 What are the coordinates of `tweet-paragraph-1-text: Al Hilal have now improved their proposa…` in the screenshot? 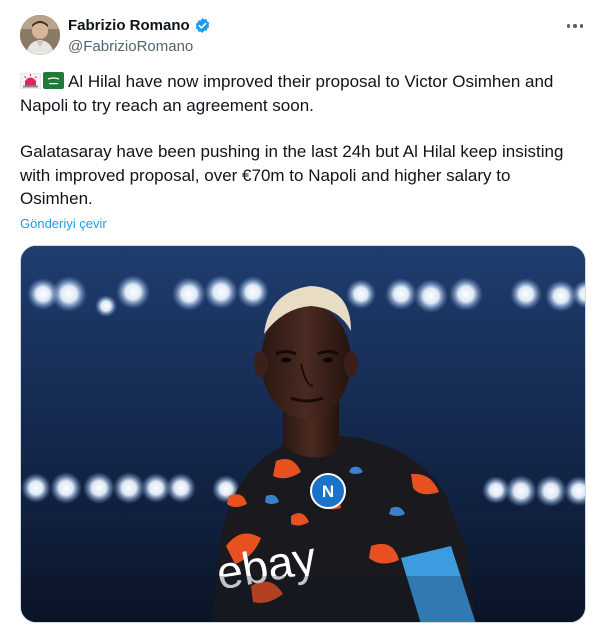 It's located at (287, 93).